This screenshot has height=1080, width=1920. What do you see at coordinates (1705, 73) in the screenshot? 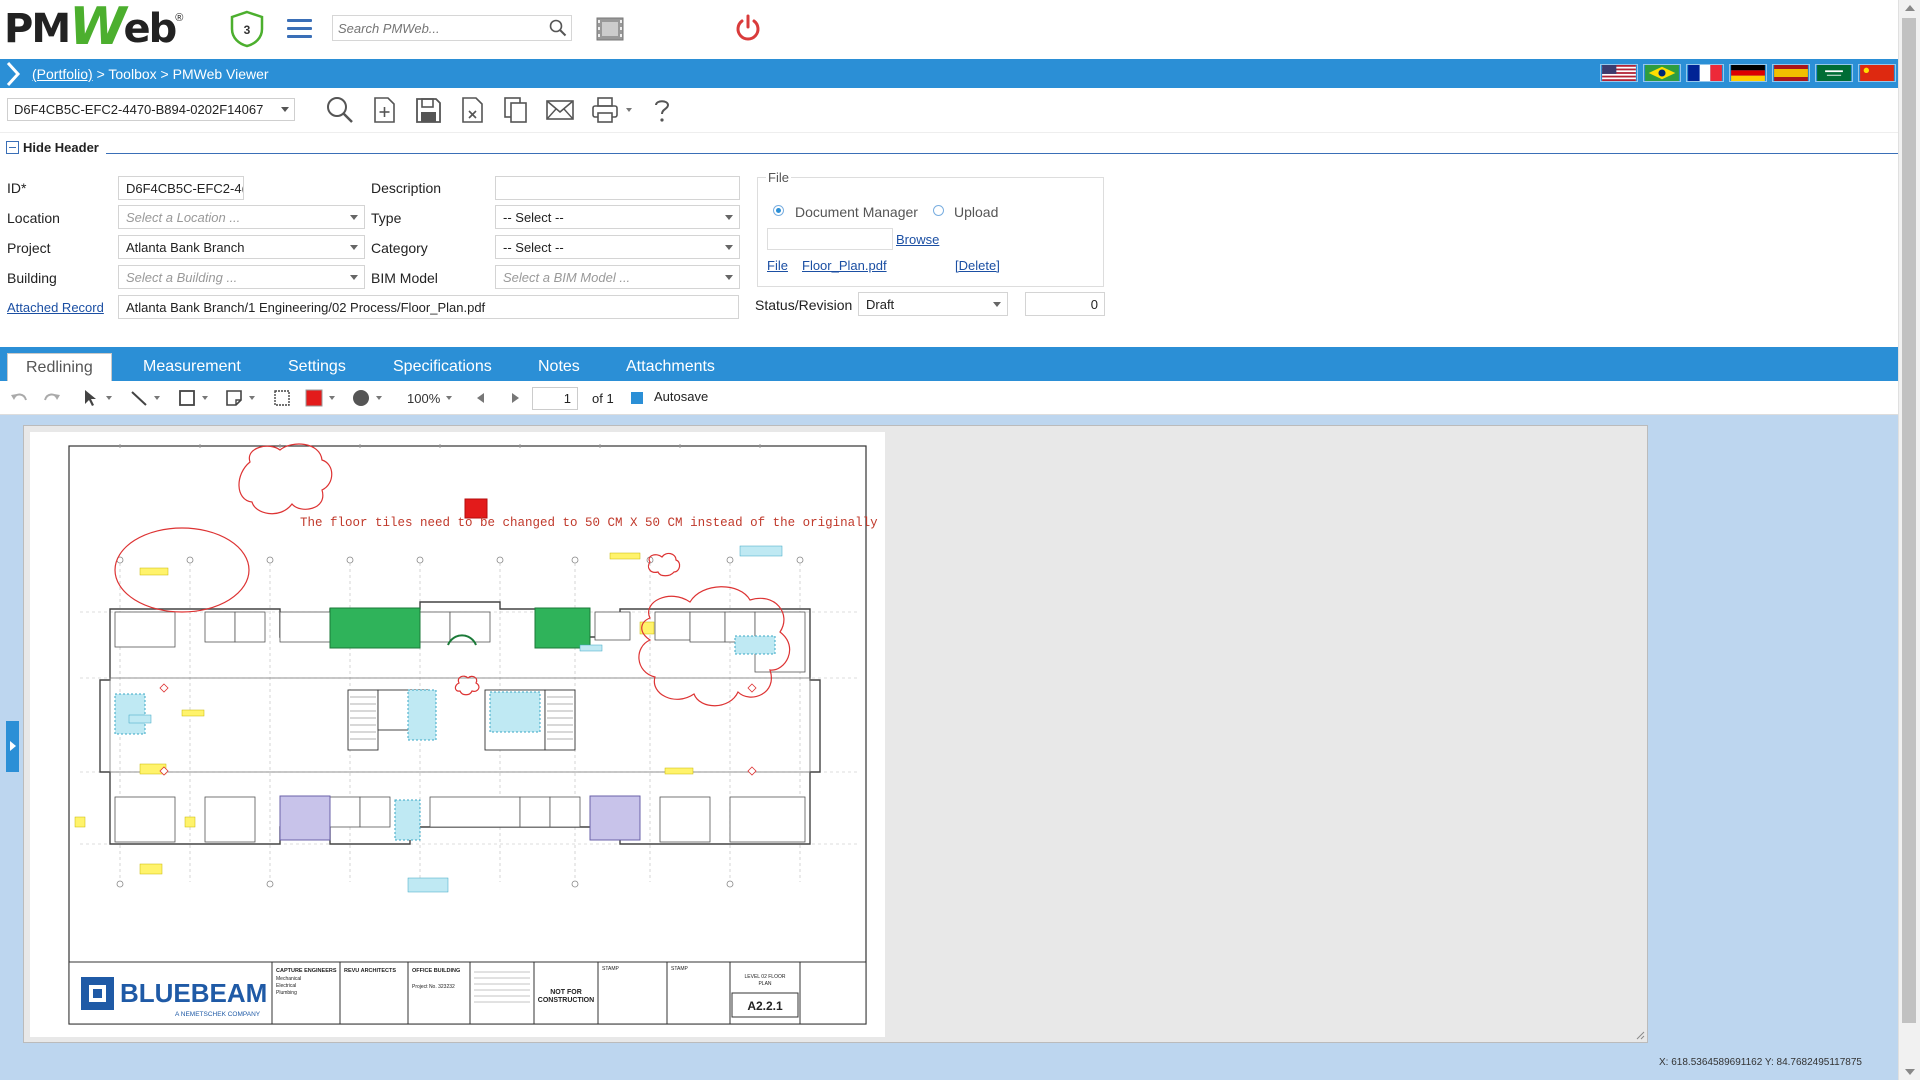
I see `france-flag-icon` at bounding box center [1705, 73].